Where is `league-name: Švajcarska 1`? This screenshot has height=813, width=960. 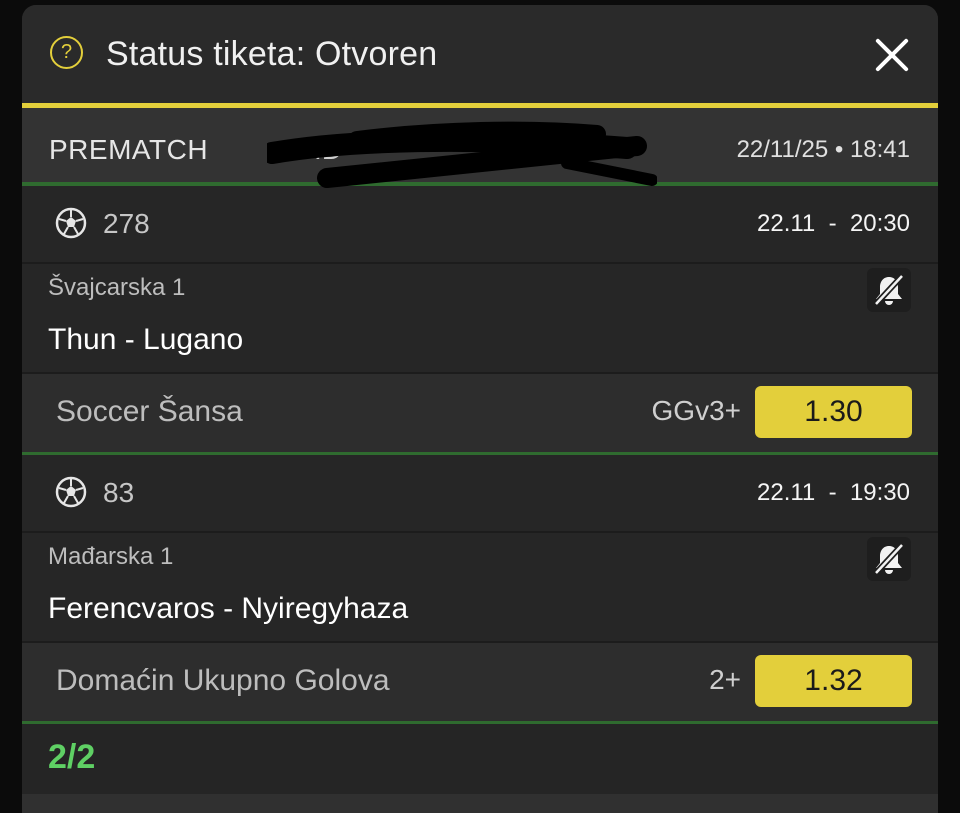 league-name: Švajcarska 1 is located at coordinates (117, 287).